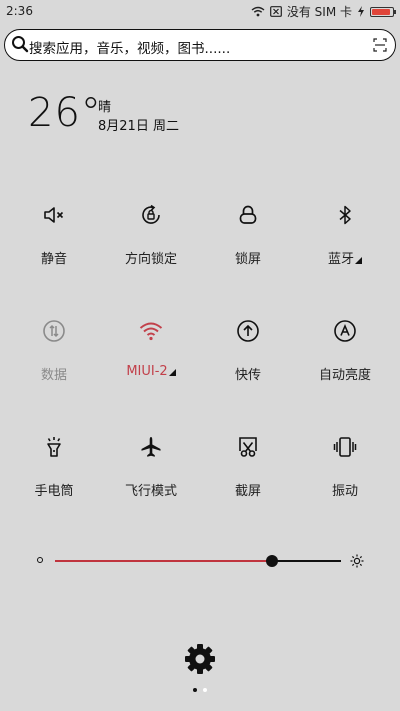  I want to click on charging-icon, so click(361, 11).